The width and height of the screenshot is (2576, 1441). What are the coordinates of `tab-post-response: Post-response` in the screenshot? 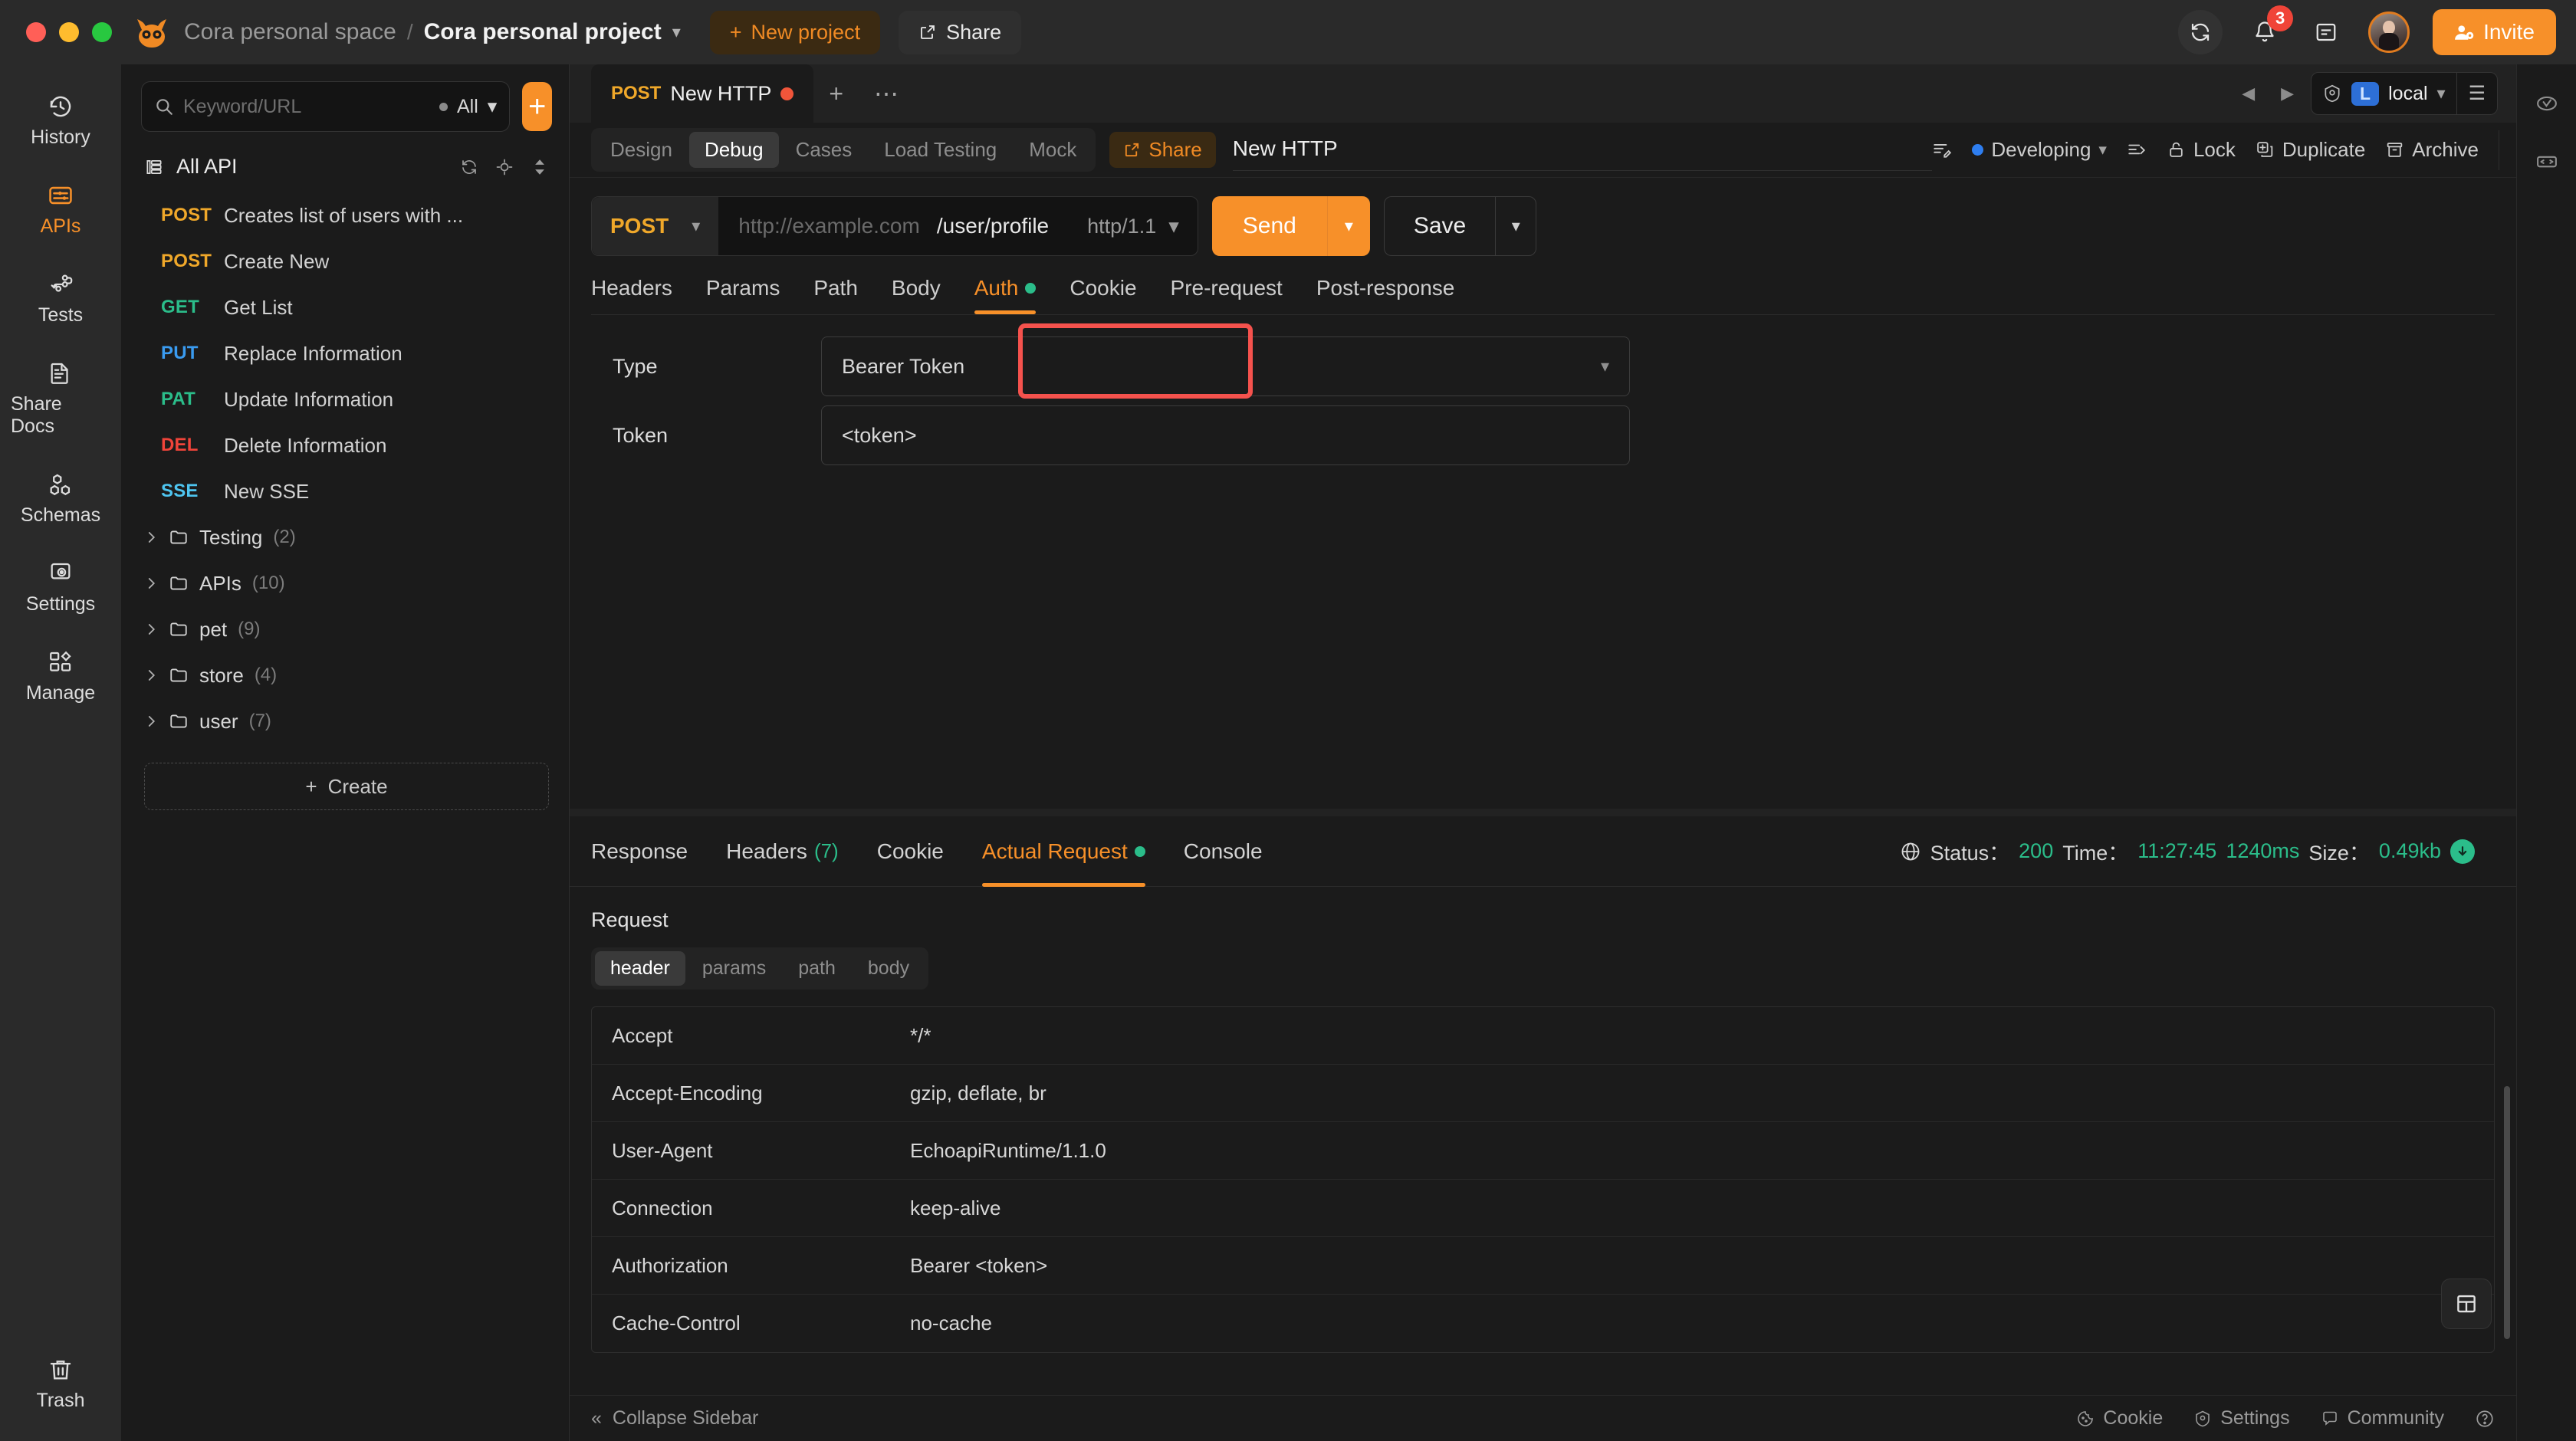 It's located at (1385, 295).